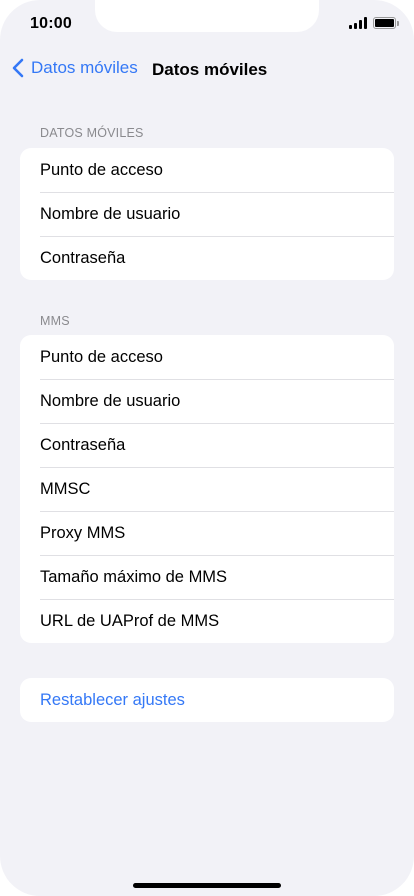 The width and height of the screenshot is (414, 896). What do you see at coordinates (207, 885) in the screenshot?
I see `home-indicator` at bounding box center [207, 885].